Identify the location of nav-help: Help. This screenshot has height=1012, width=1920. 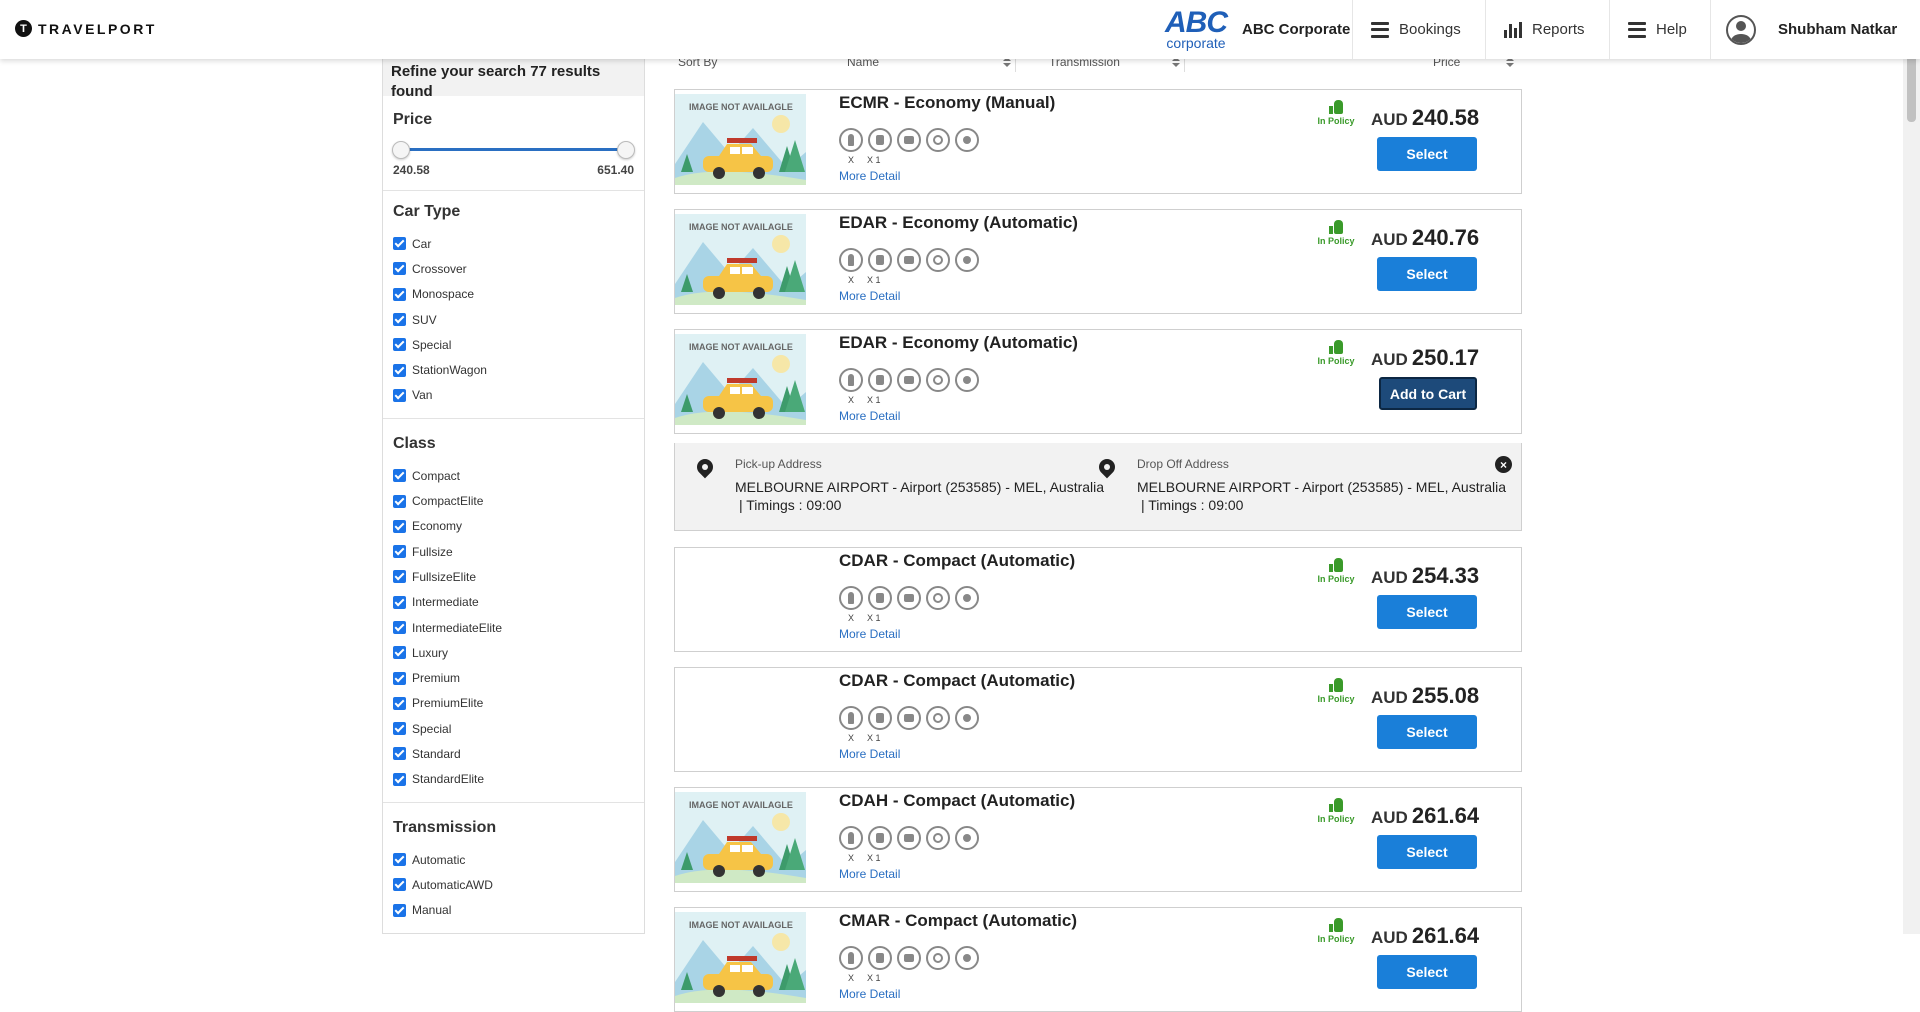
(1659, 29).